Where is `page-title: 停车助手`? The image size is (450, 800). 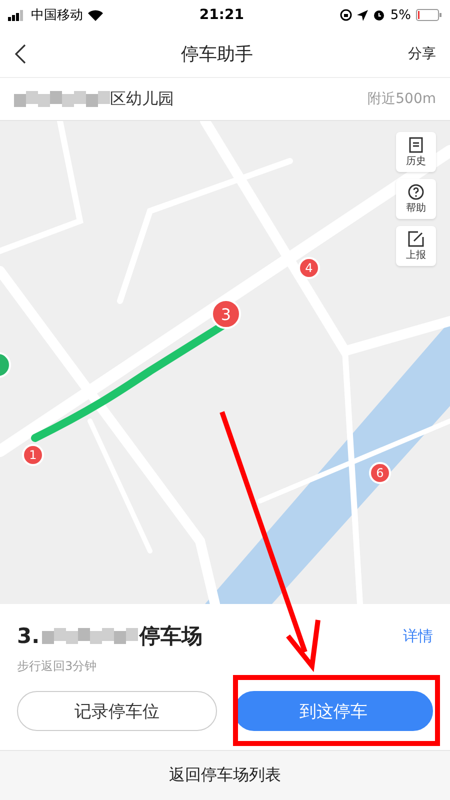 page-title: 停车助手 is located at coordinates (217, 54).